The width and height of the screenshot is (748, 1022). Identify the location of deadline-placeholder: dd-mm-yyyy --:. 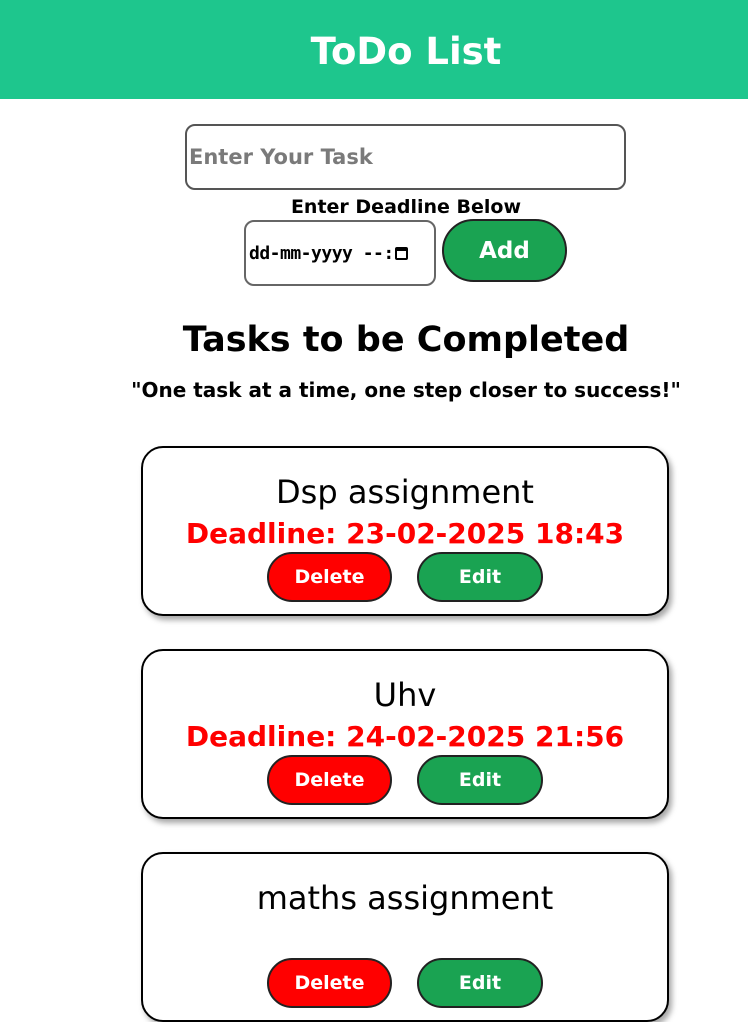
(321, 253).